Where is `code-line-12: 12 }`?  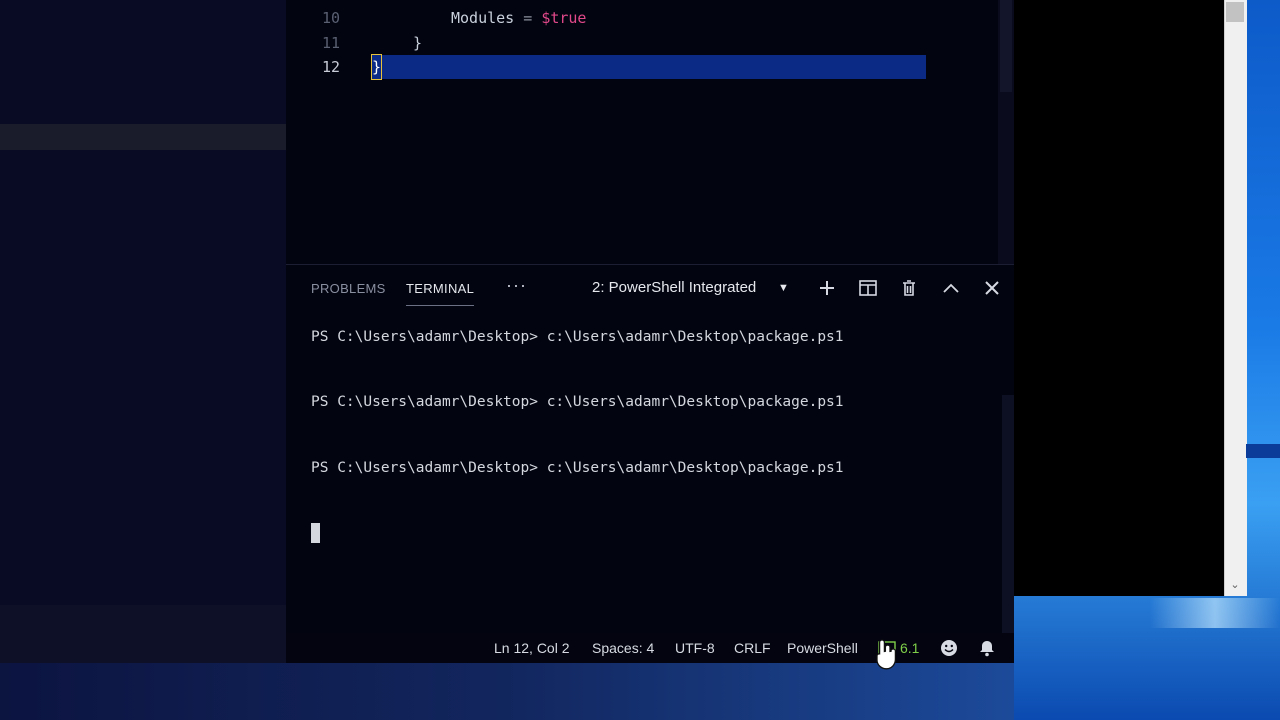 code-line-12: 12 } is located at coordinates (606, 67).